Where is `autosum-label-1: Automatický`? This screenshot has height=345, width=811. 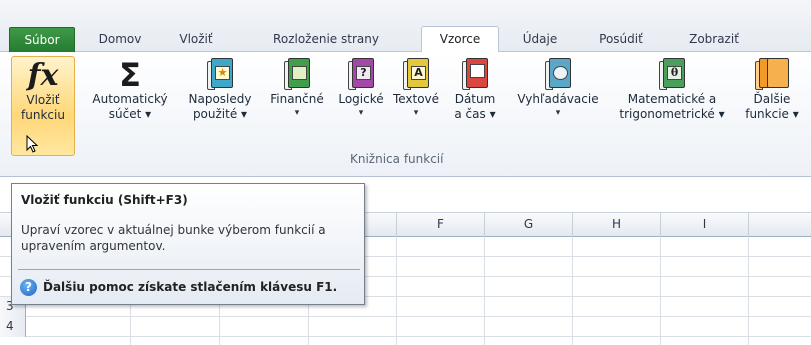 autosum-label-1: Automatický is located at coordinates (130, 99).